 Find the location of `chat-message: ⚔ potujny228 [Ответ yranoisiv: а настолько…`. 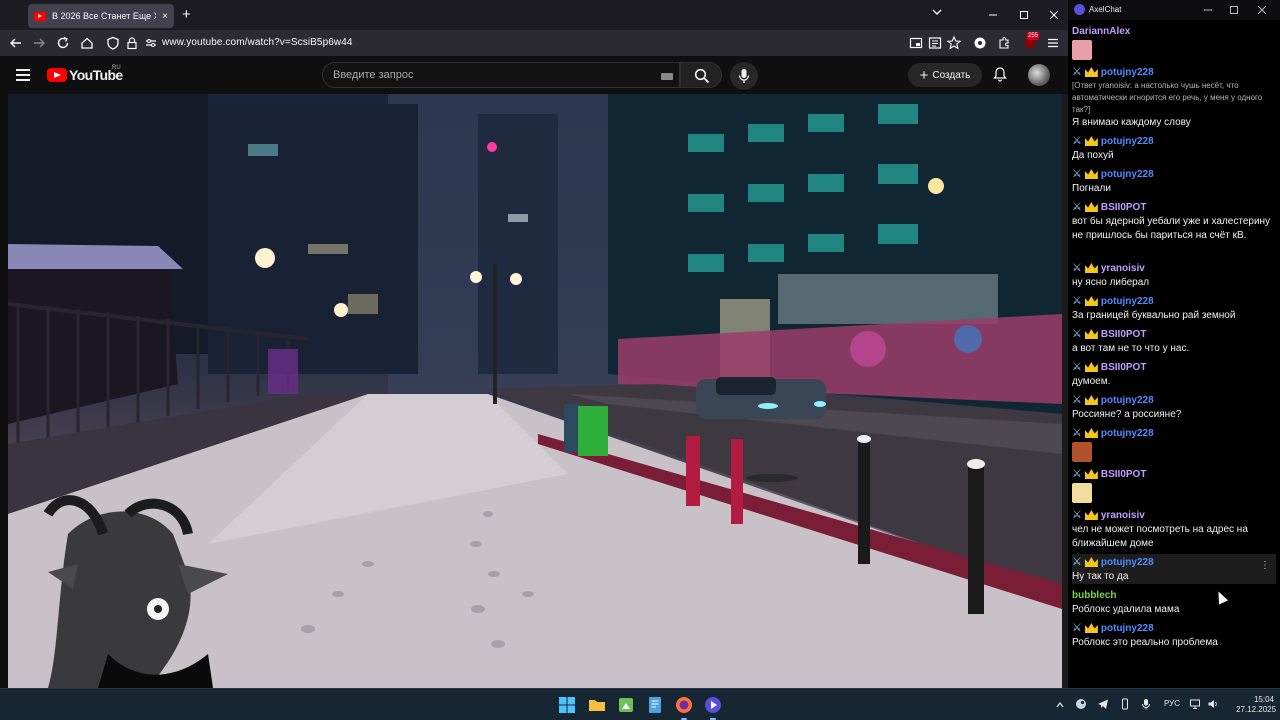

chat-message: ⚔ potujny228 [Ответ yranoisiv: а настолько… is located at coordinates (1174, 97).